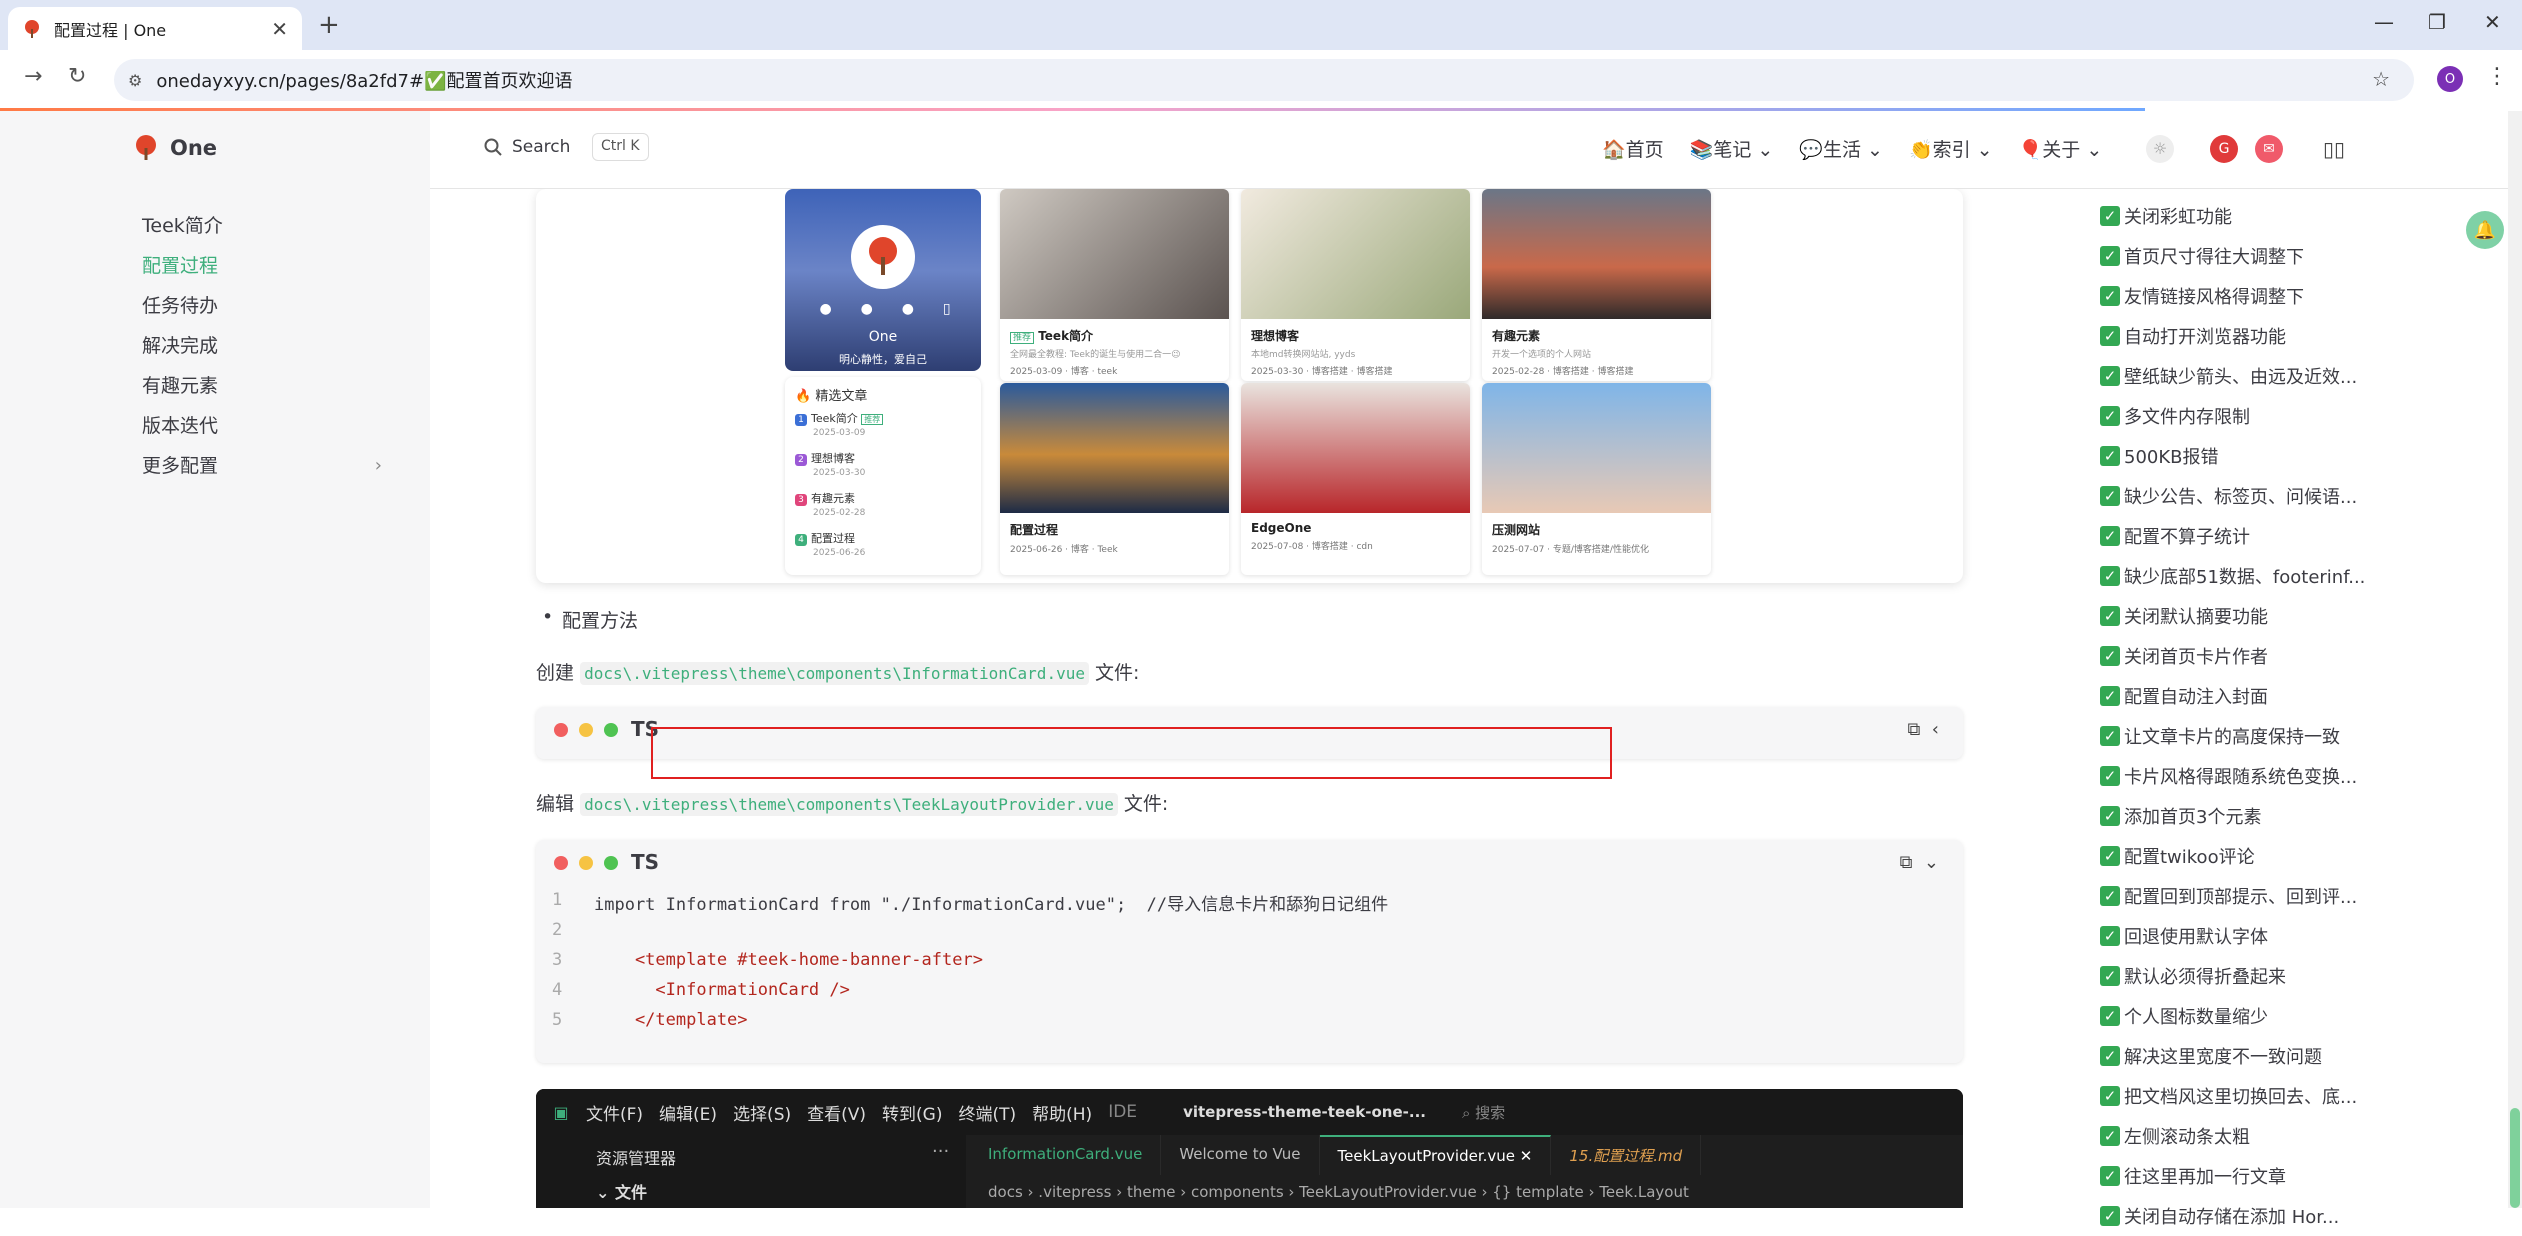 Image resolution: width=2522 pixels, height=1236 pixels. I want to click on site-info-icon: ⚙, so click(135, 80).